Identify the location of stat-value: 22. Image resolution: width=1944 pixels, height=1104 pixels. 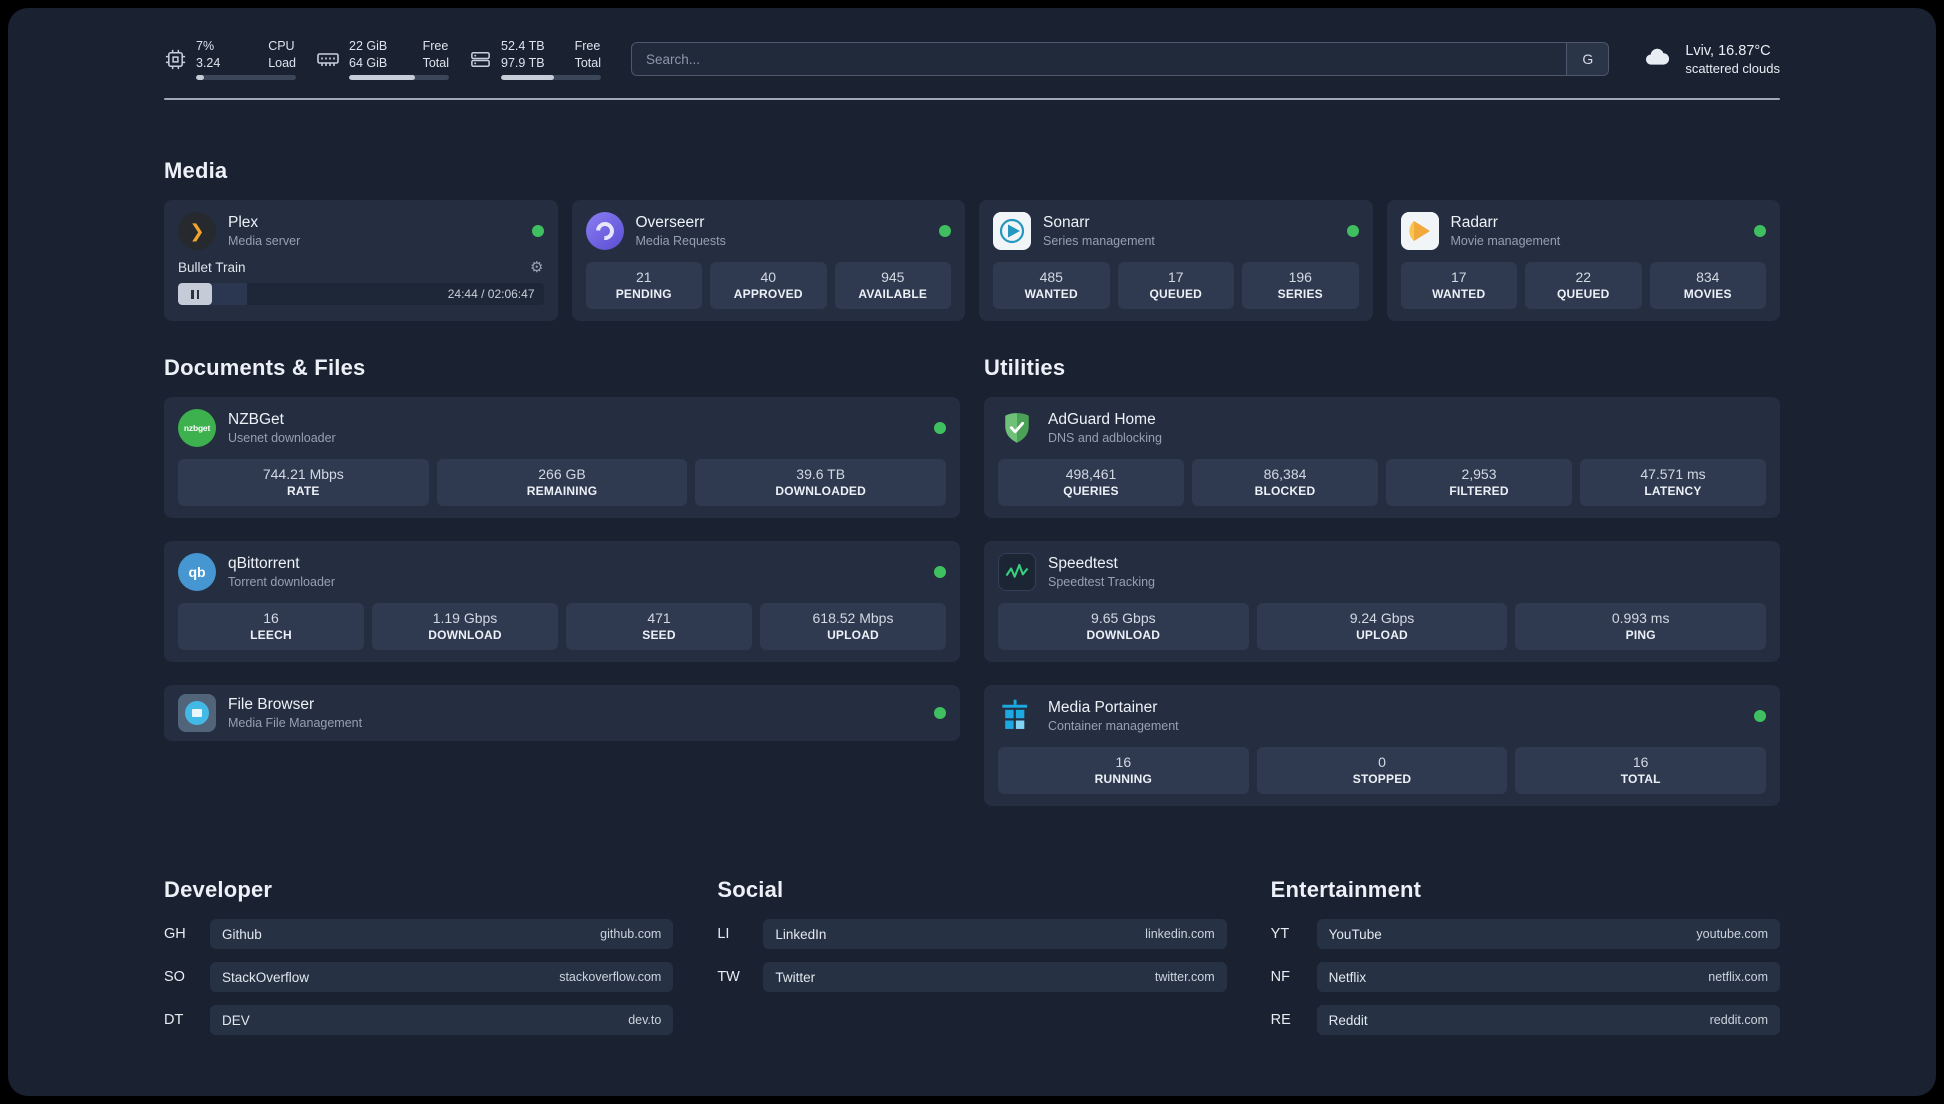
(1583, 277).